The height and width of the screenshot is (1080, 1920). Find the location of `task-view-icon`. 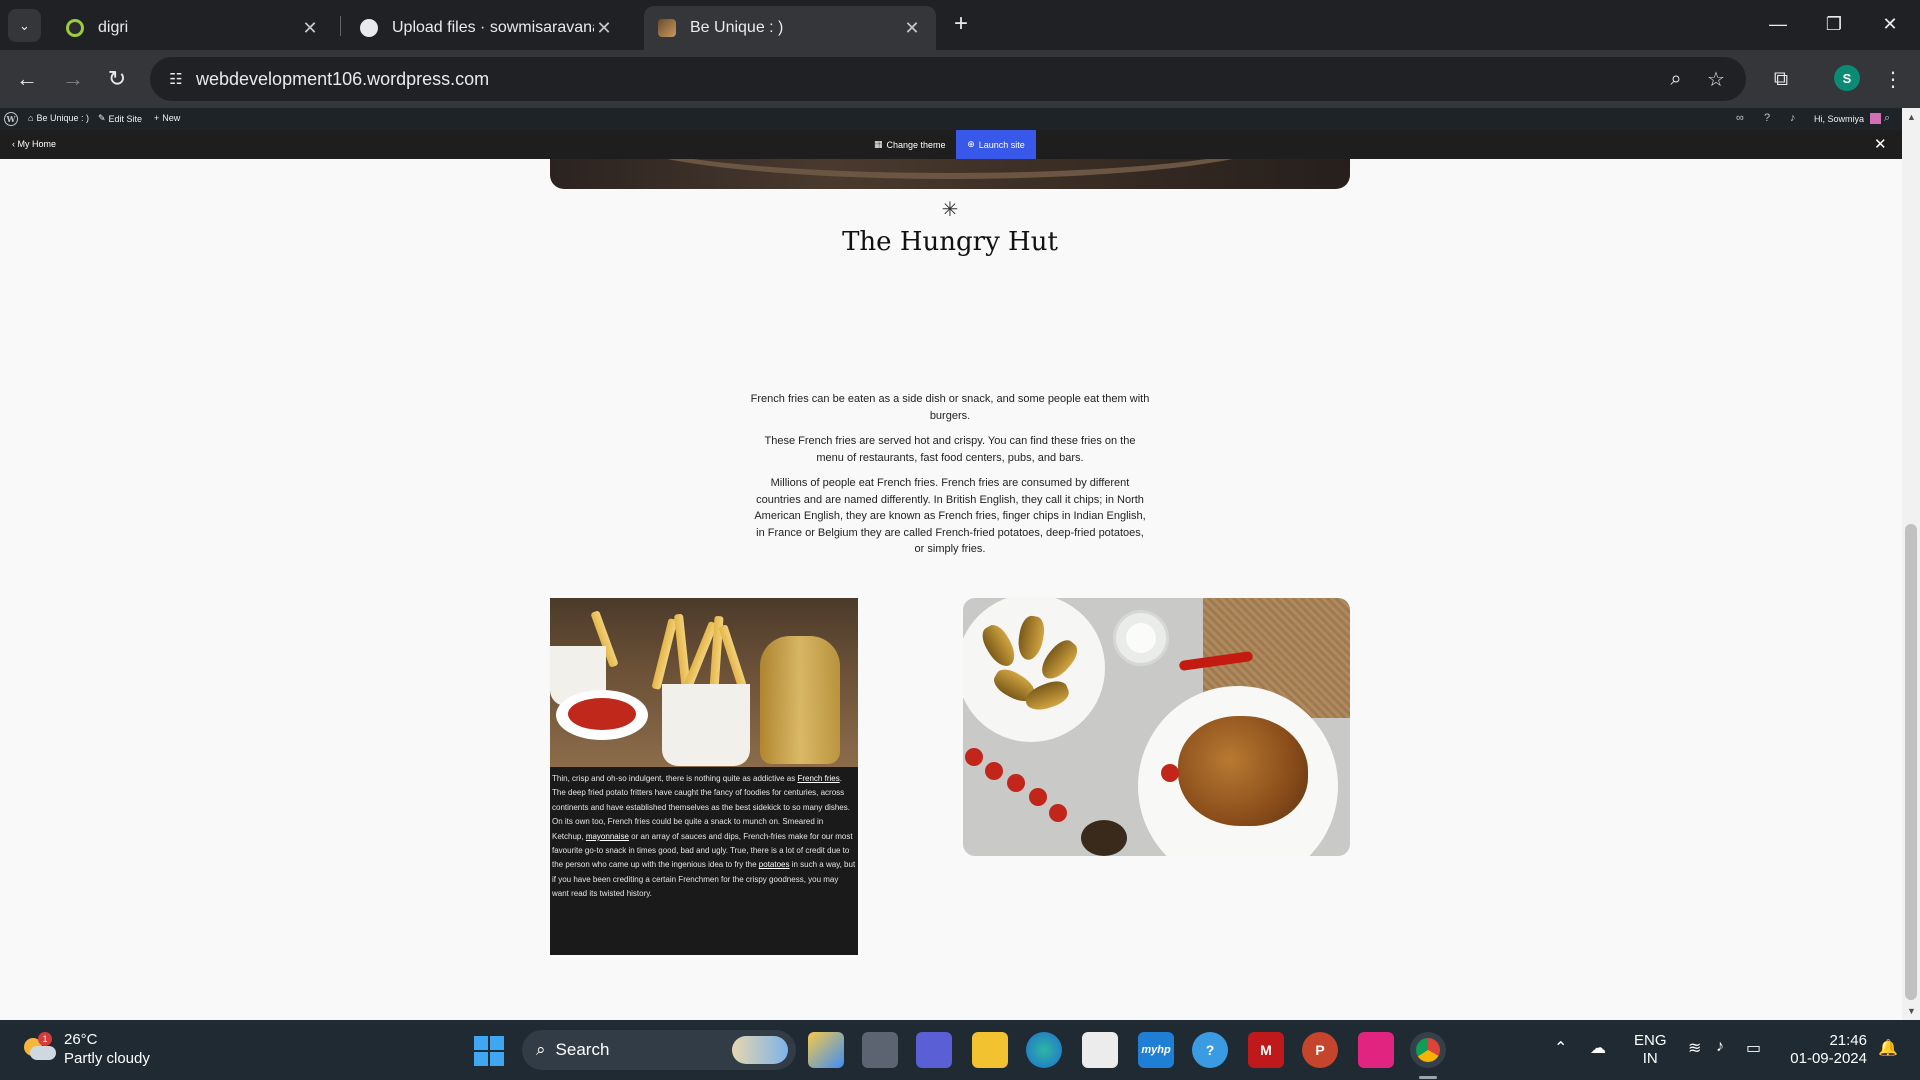

task-view-icon is located at coordinates (880, 1050).